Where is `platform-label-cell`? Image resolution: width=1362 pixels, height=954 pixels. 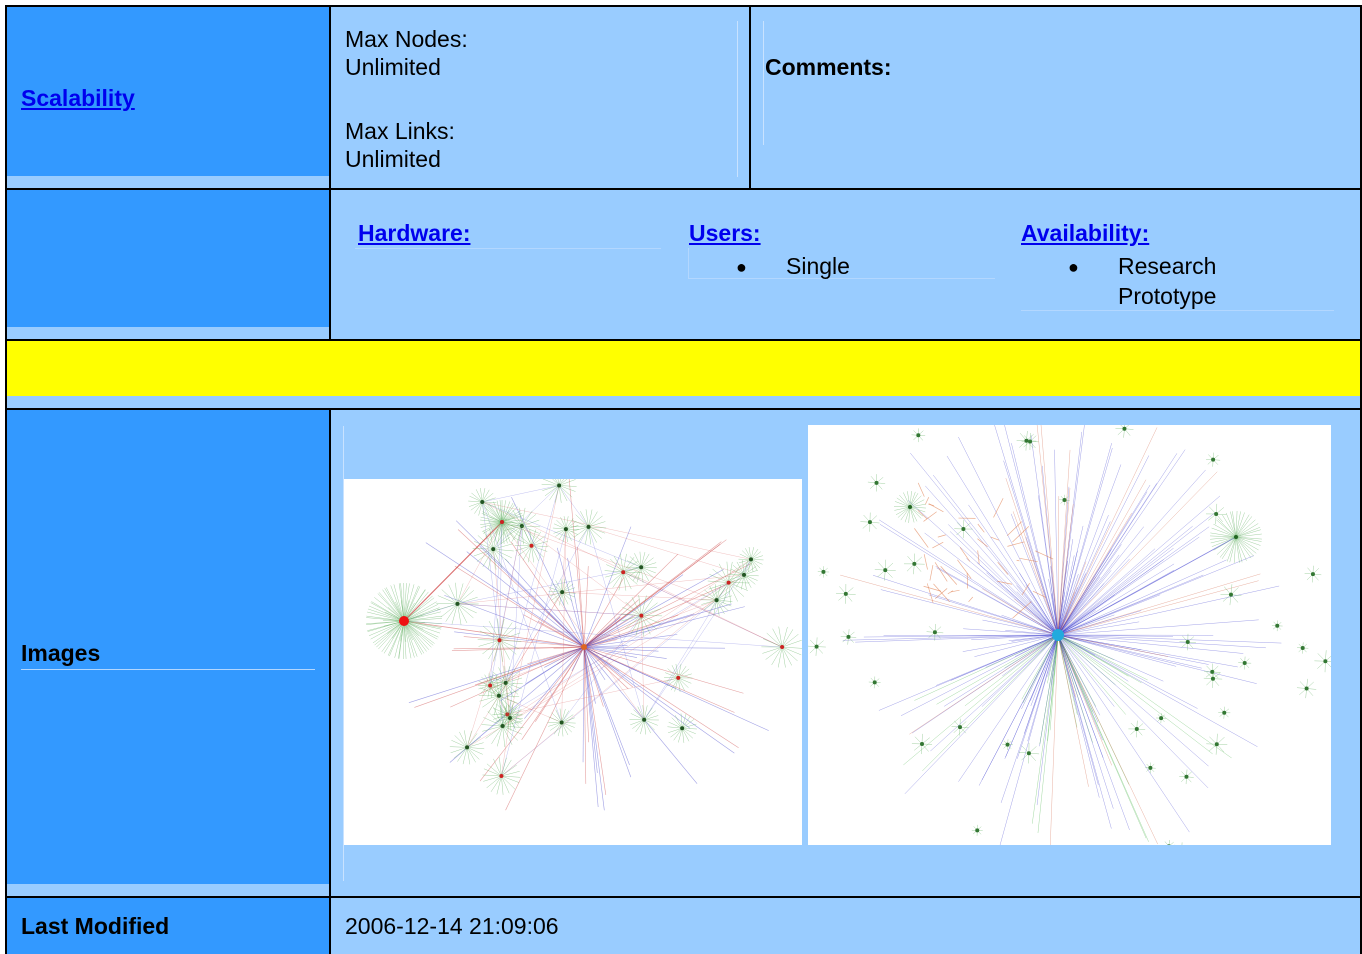 platform-label-cell is located at coordinates (168, 264).